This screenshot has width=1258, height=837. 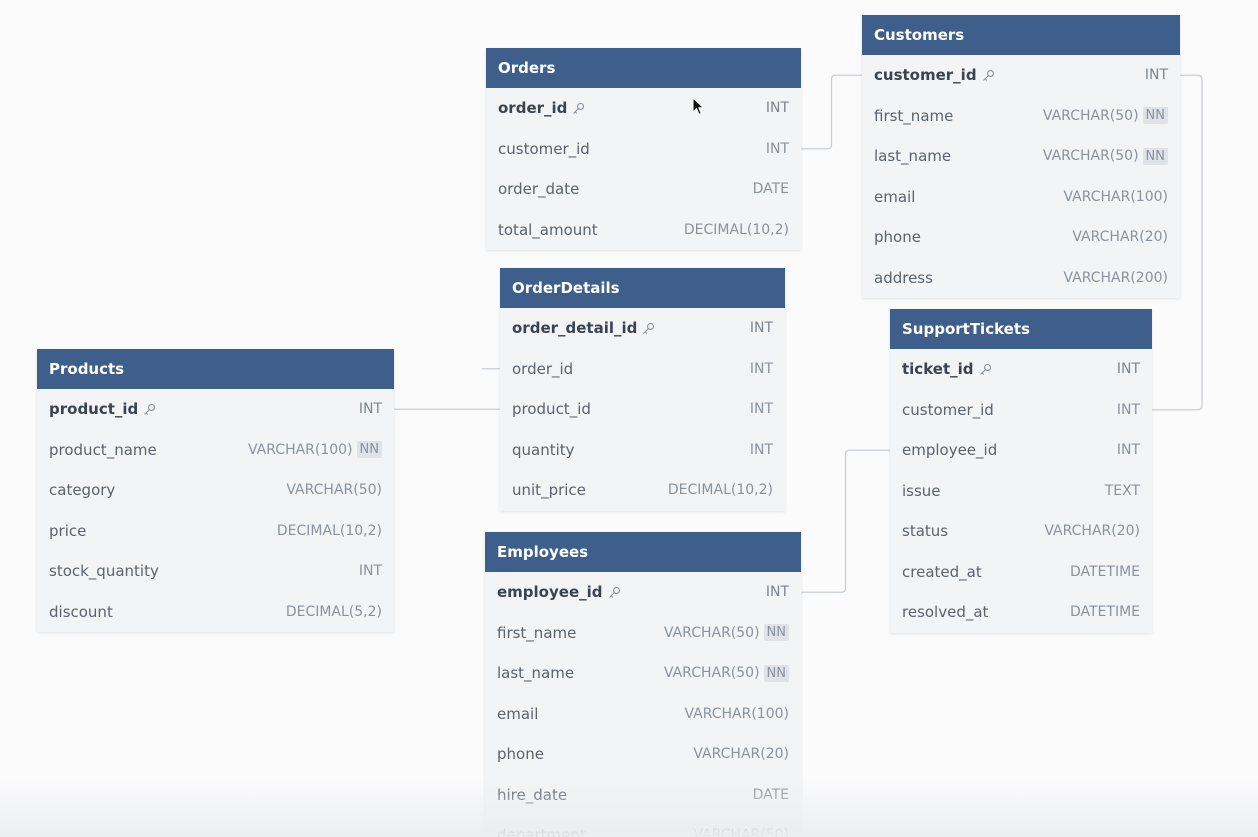 What do you see at coordinates (1021, 197) in the screenshot?
I see `column-row-customers-email: email VARCHAR(100)` at bounding box center [1021, 197].